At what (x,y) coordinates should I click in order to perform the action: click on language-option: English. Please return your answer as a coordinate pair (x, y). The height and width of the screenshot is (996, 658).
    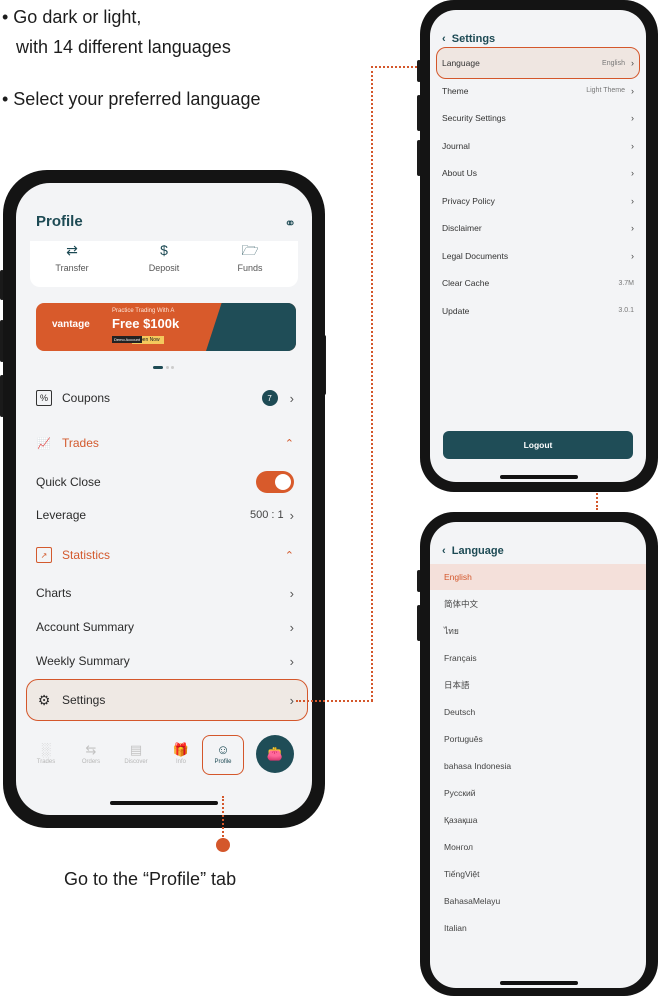
    Looking at the image, I should click on (538, 577).